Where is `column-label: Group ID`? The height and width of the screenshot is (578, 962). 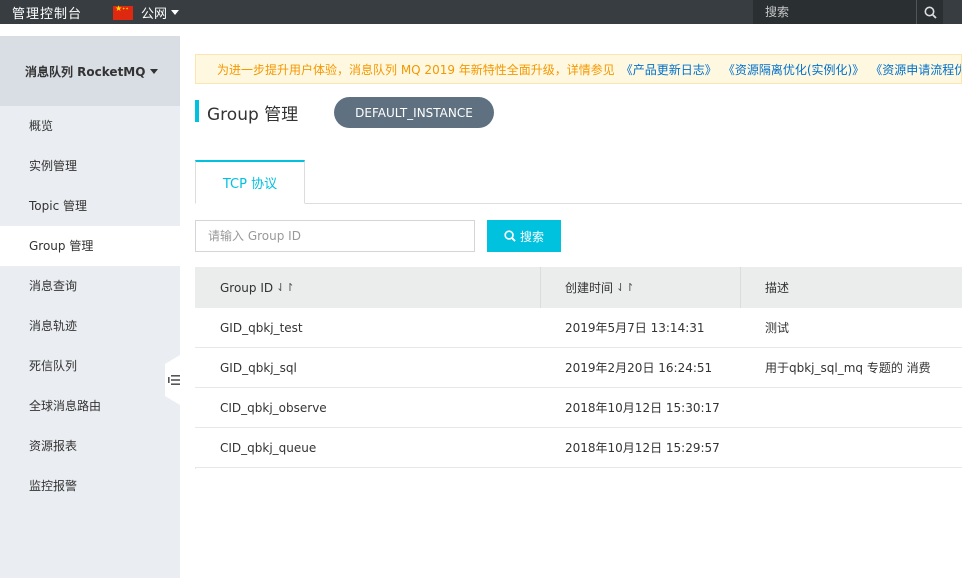
column-label: Group ID is located at coordinates (247, 287).